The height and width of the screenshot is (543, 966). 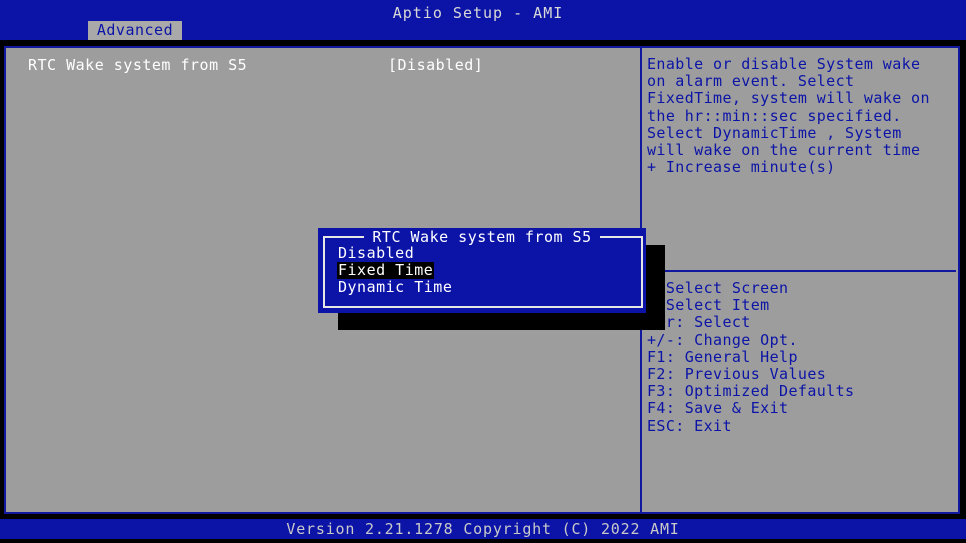 What do you see at coordinates (137, 65) in the screenshot?
I see `setting-rtc-wake-label: RTC Wake system from S5` at bounding box center [137, 65].